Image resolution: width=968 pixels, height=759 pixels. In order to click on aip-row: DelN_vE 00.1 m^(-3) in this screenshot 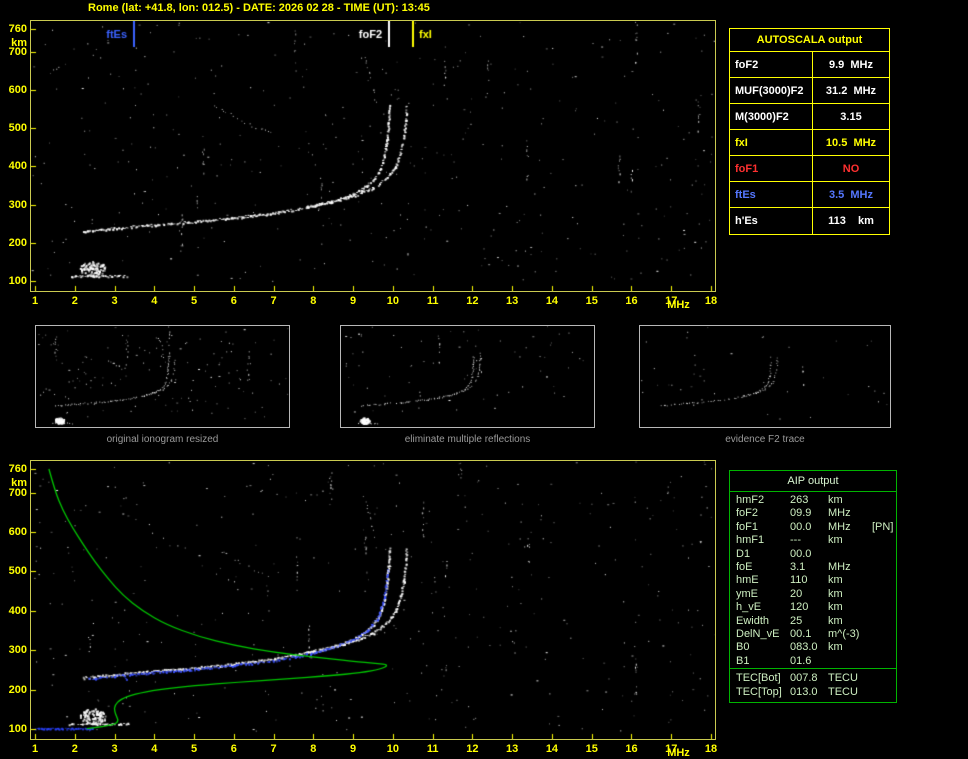, I will do `click(813, 634)`.